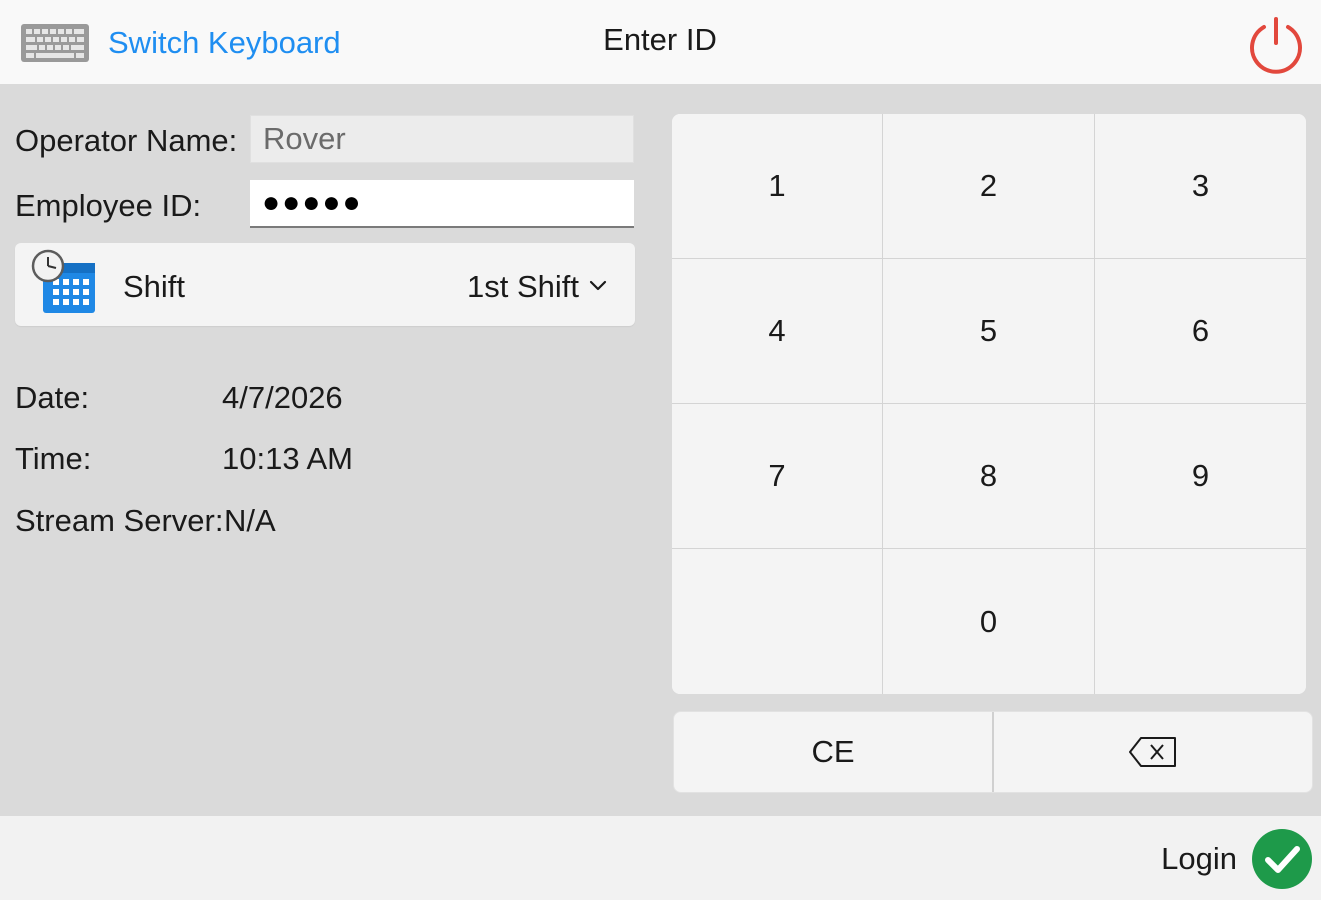 Image resolution: width=1321 pixels, height=900 pixels. What do you see at coordinates (523, 286) in the screenshot?
I see `shift-selected-value: 1st Shift` at bounding box center [523, 286].